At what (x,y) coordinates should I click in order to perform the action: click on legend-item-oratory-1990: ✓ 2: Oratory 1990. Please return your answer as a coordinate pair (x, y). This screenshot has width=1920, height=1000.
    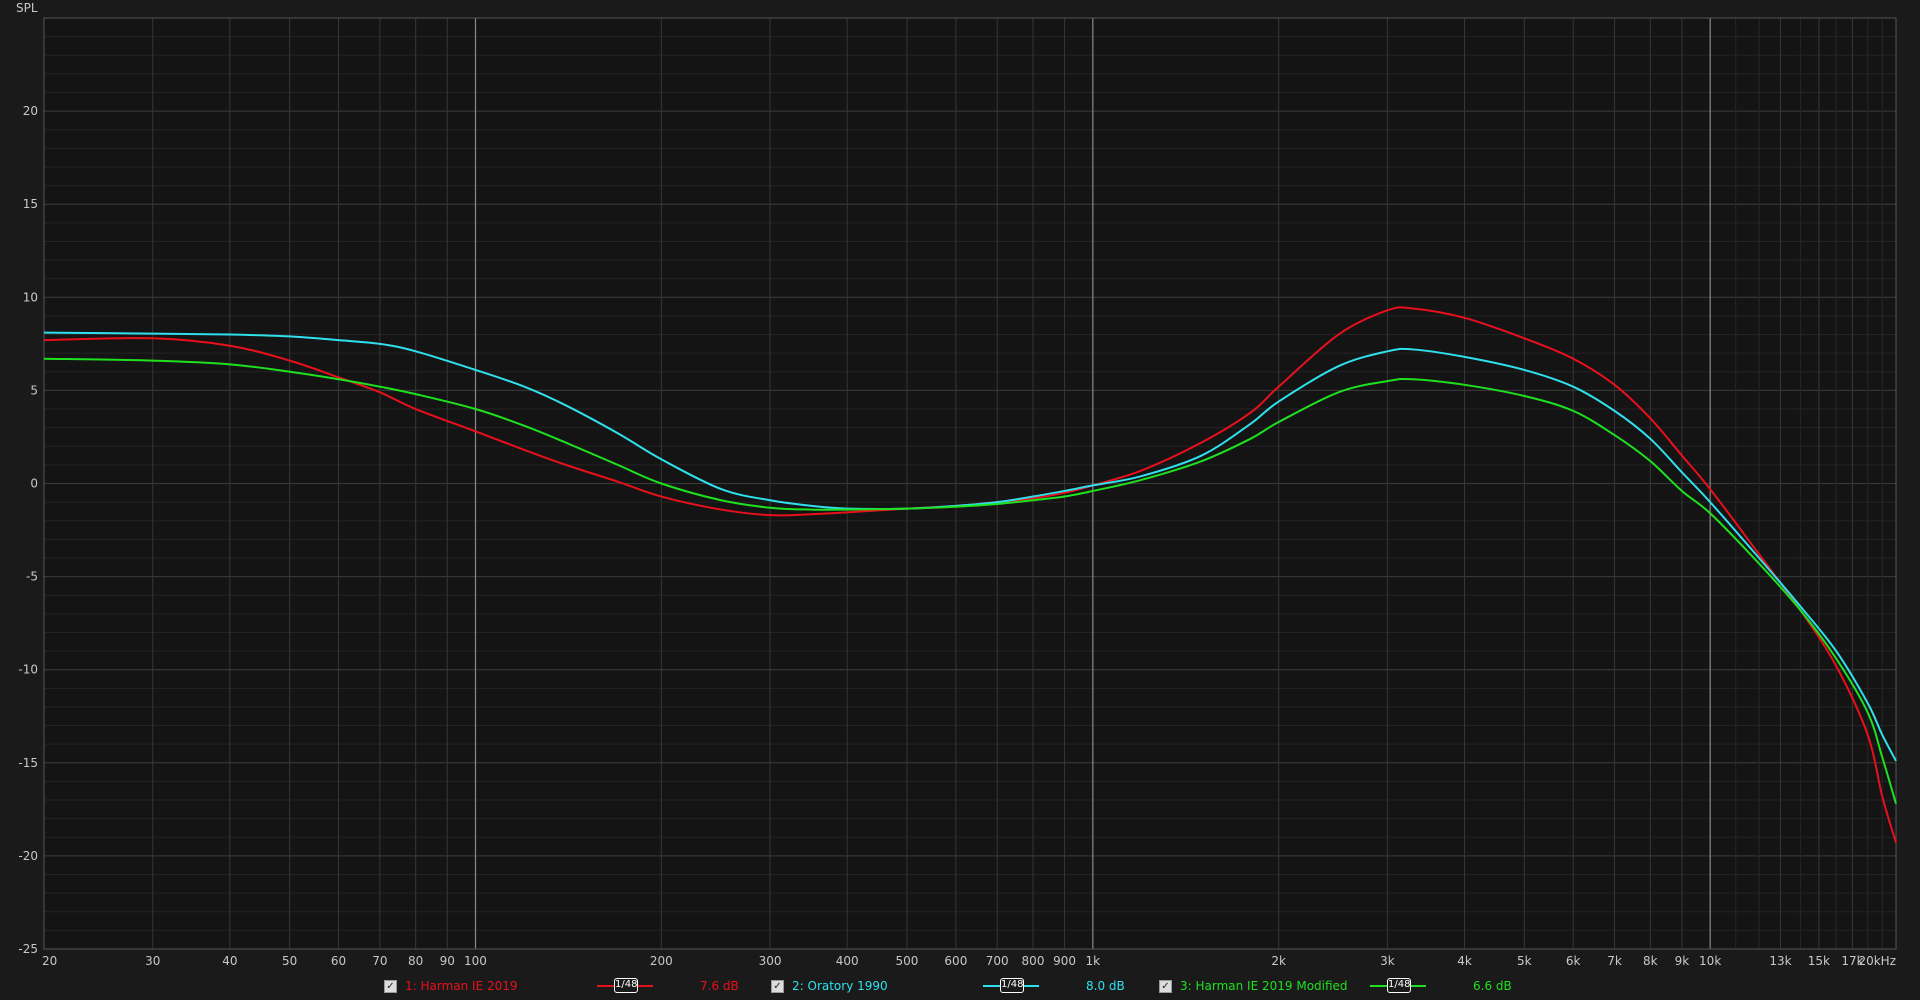
    Looking at the image, I should click on (829, 986).